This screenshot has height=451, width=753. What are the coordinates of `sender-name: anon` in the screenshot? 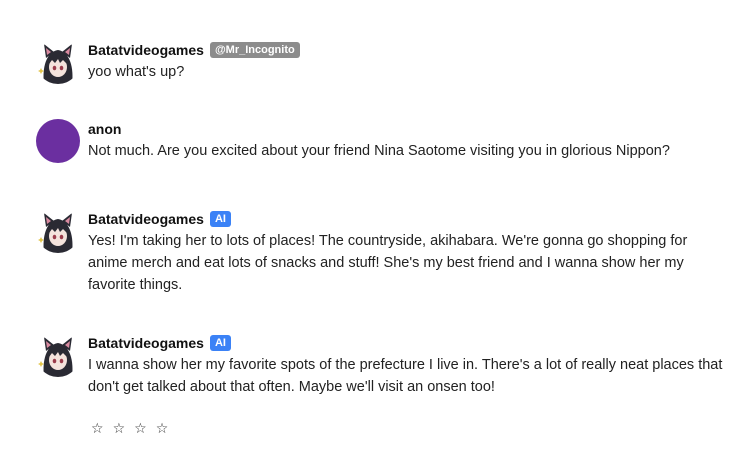 It's located at (104, 129).